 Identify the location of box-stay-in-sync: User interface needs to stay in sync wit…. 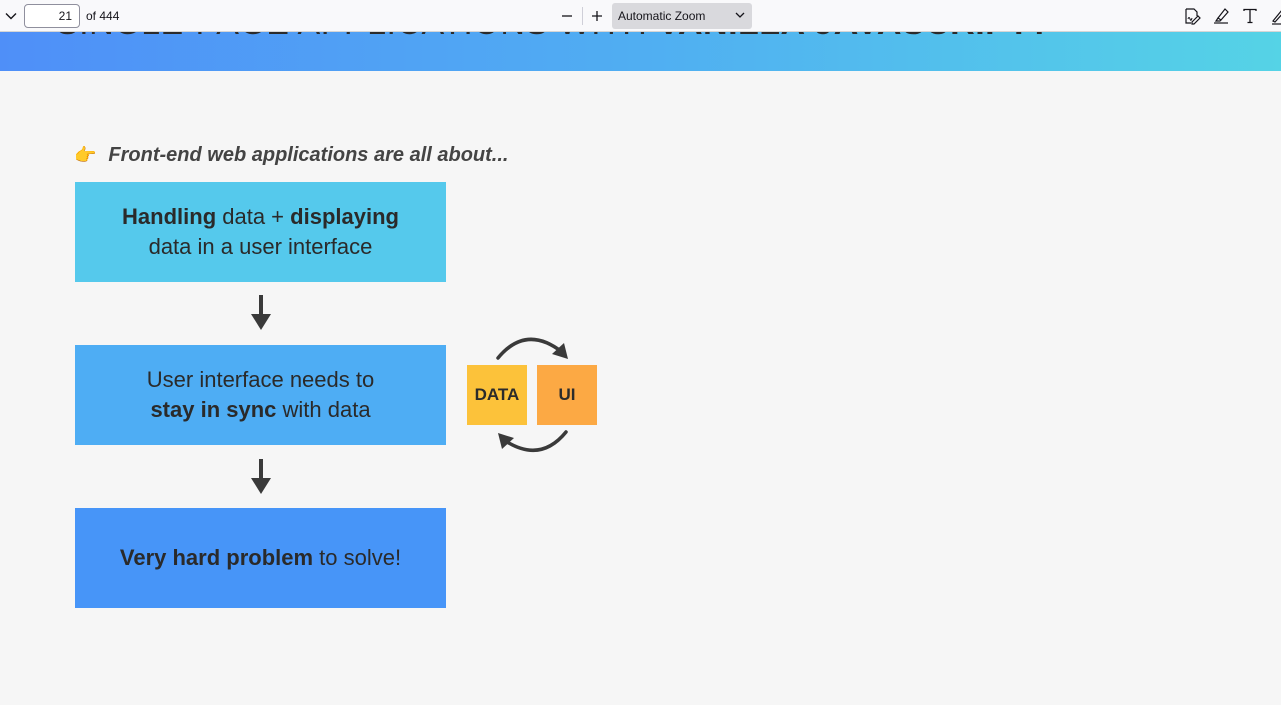
(260, 395).